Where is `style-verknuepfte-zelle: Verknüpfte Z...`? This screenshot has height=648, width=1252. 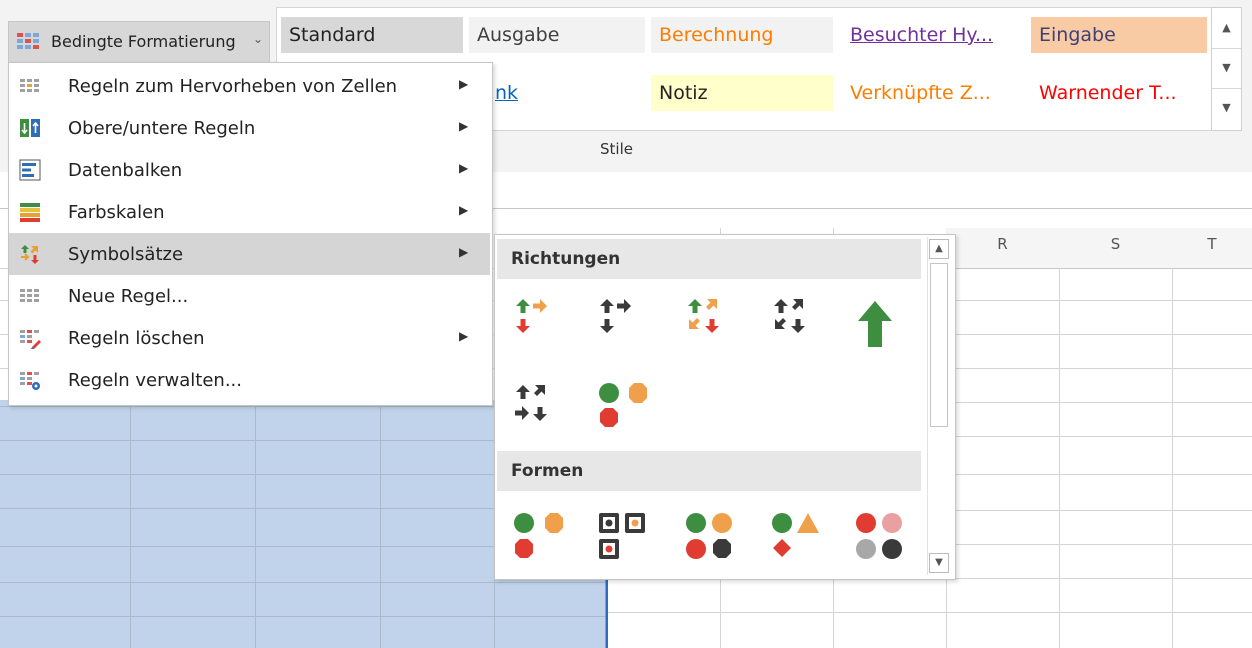
style-verknuepfte-zelle: Verknüpfte Z... is located at coordinates (932, 93).